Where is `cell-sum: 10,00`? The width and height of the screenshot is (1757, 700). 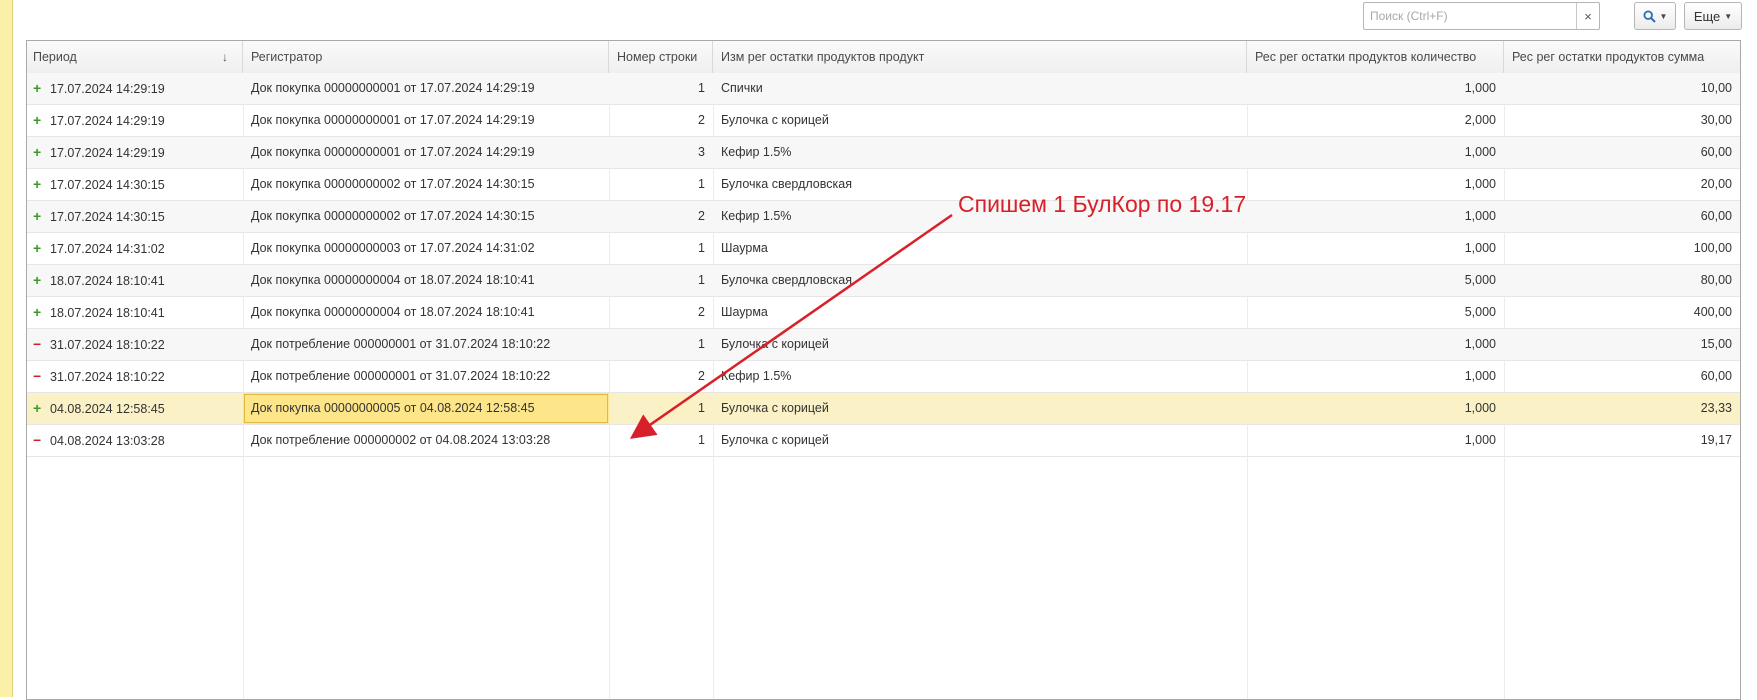 cell-sum: 10,00 is located at coordinates (1716, 88).